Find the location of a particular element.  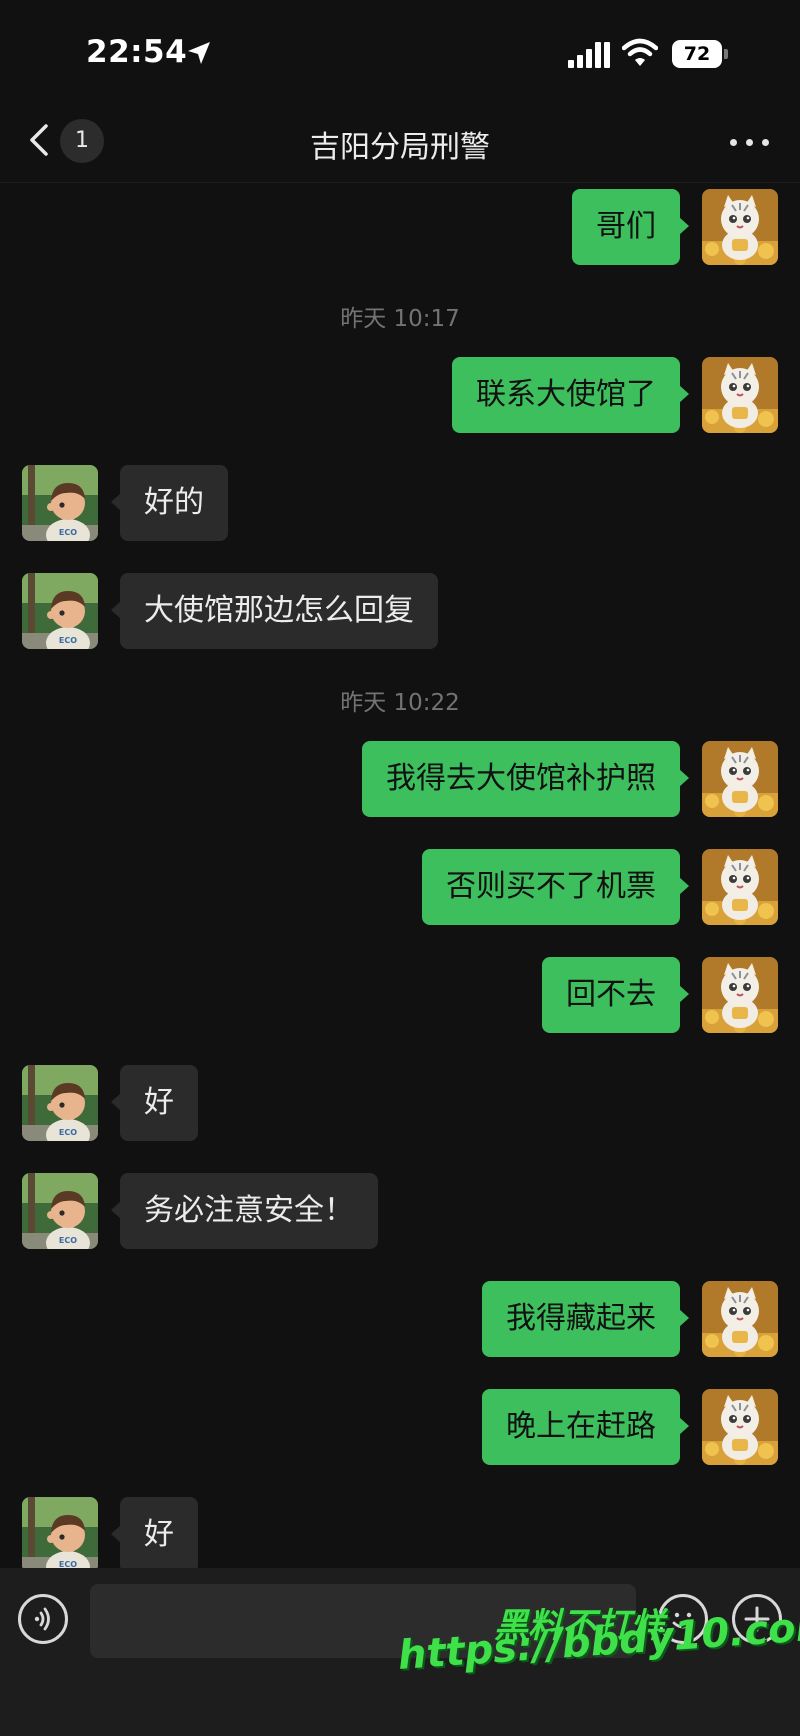

message-row-outgoing: 我得去大使馆补护照 is located at coordinates (400, 779).